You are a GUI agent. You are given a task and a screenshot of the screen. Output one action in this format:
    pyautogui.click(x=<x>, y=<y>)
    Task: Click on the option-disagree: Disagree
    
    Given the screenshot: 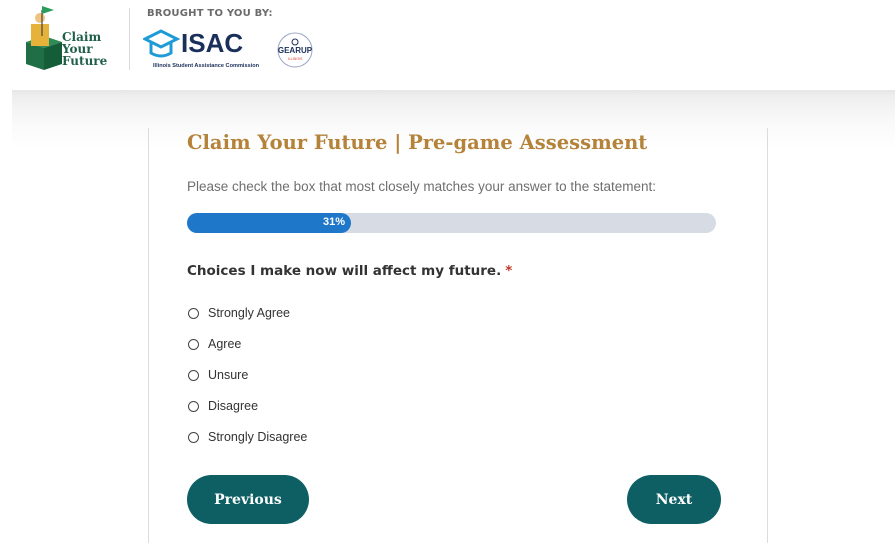 What is the action you would take?
    pyautogui.click(x=223, y=406)
    